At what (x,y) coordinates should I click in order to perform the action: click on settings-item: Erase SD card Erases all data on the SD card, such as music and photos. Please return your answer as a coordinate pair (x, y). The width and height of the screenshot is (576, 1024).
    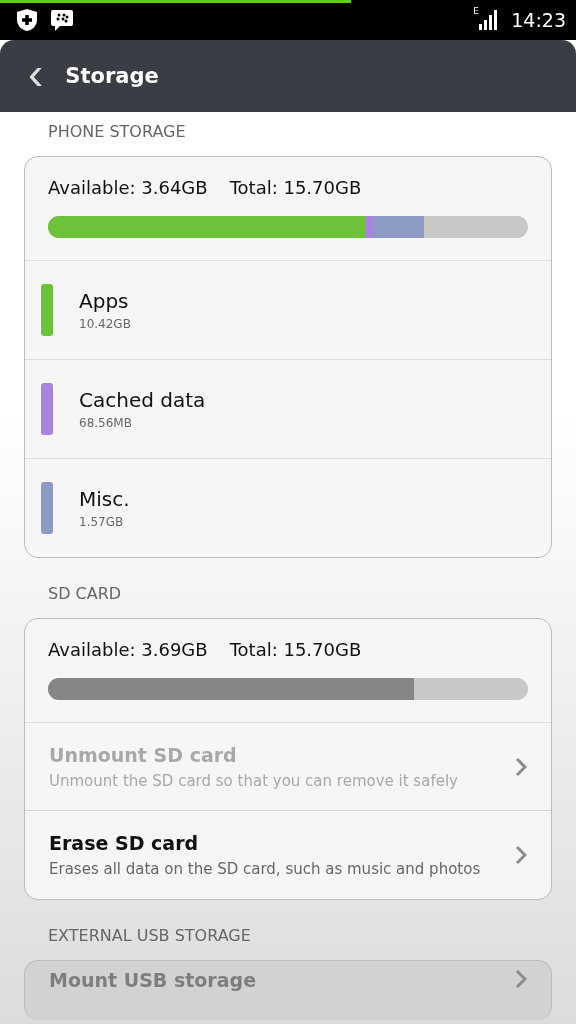
    Looking at the image, I should click on (288, 855).